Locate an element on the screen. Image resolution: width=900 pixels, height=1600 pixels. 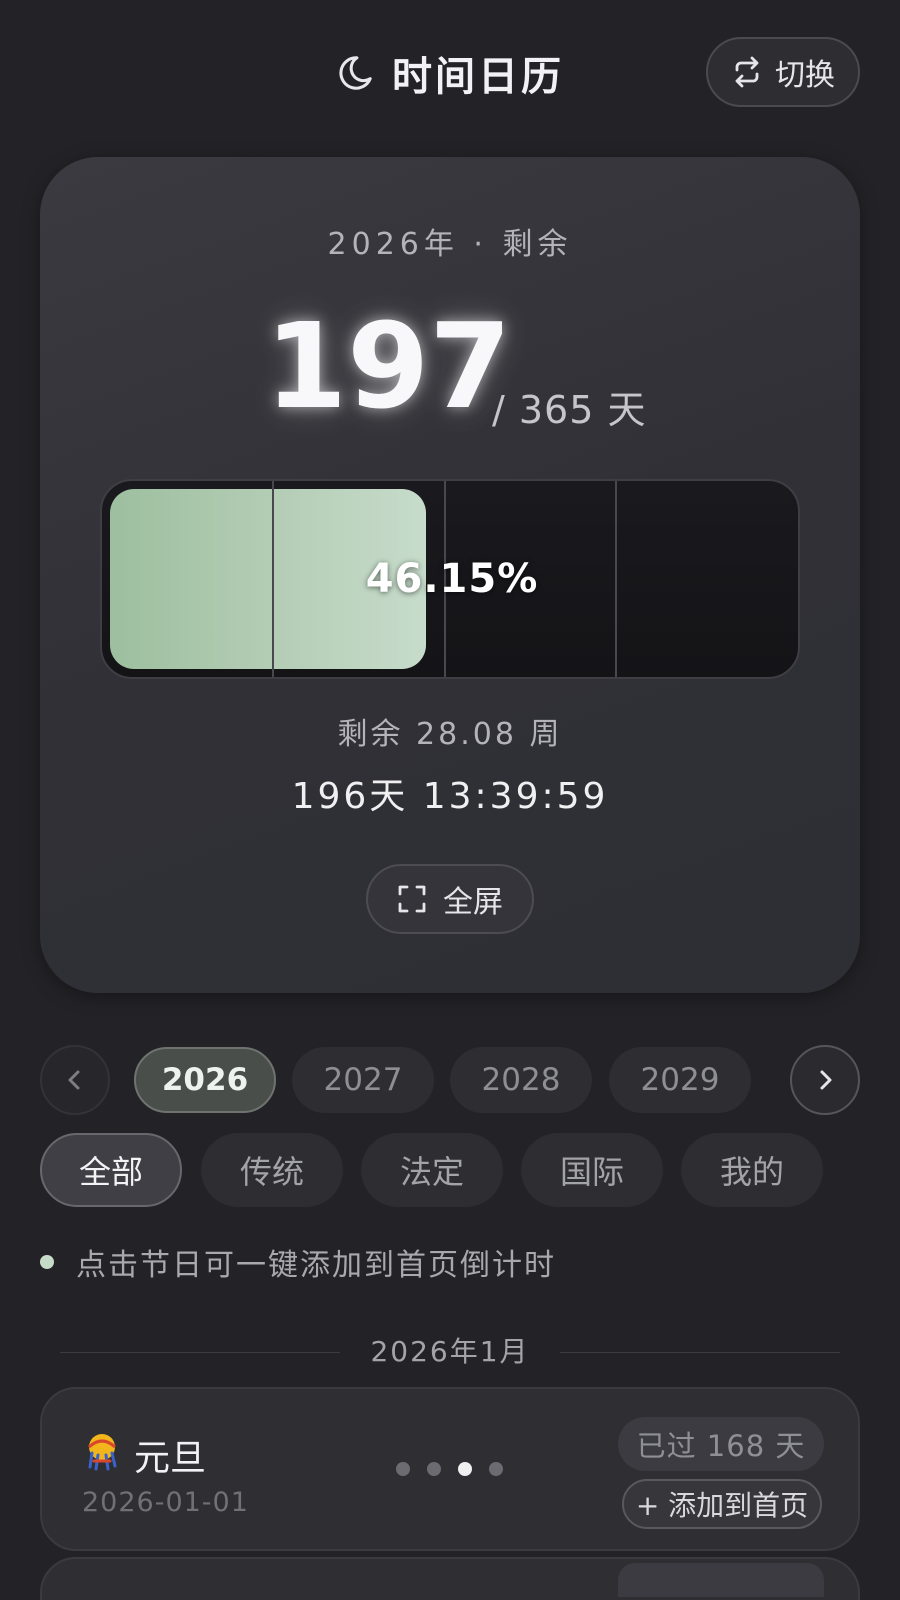
total-days-label: / 365 天 is located at coordinates (569, 410).